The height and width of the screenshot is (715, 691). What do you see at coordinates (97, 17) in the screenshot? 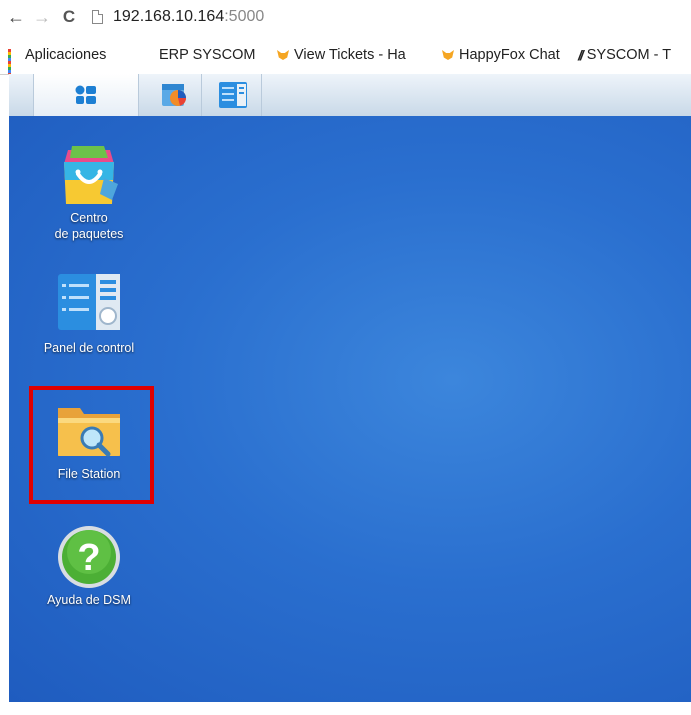
I see `page-icon` at bounding box center [97, 17].